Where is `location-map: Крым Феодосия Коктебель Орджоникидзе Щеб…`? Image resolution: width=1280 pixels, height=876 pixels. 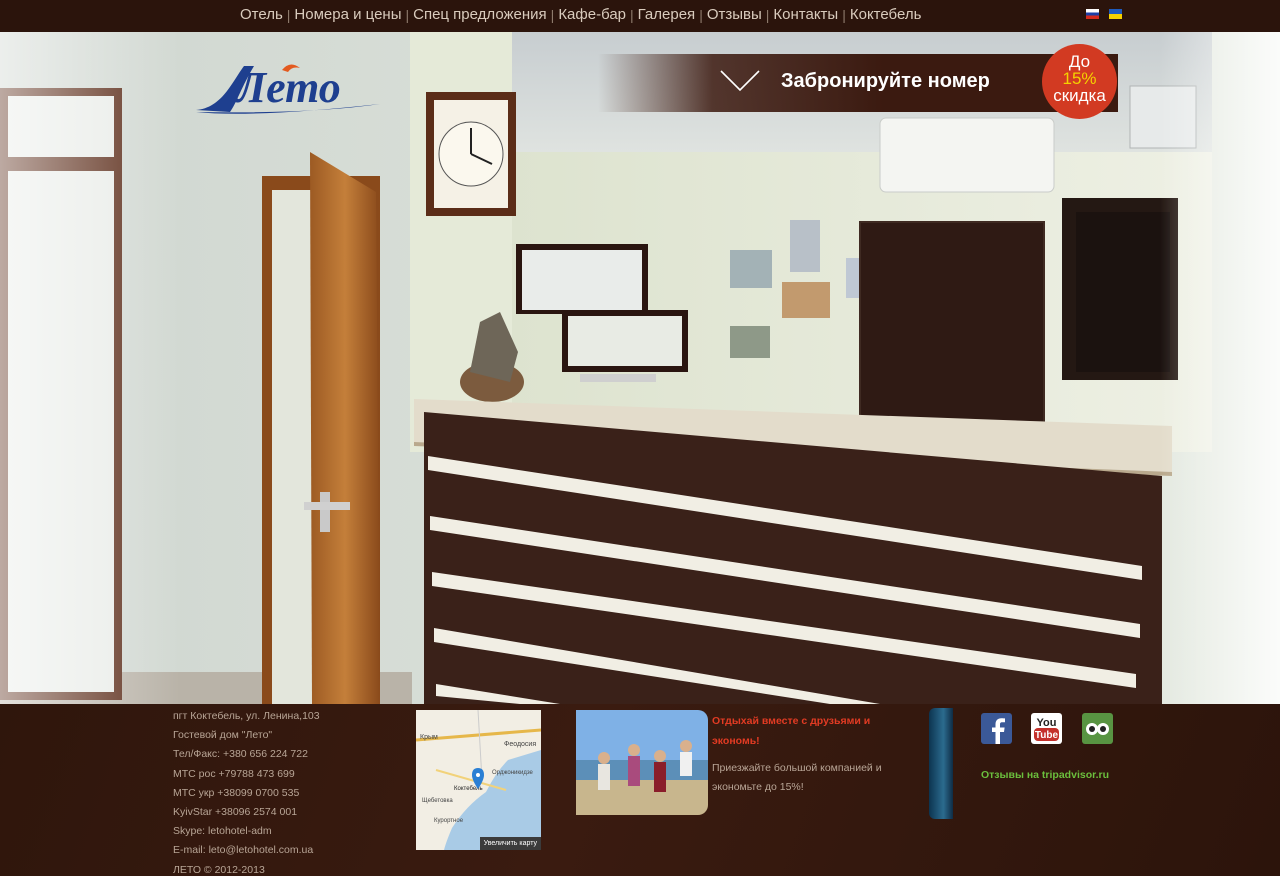 location-map: Крым Феодосия Коктебель Орджоникидзе Щеб… is located at coordinates (478, 780).